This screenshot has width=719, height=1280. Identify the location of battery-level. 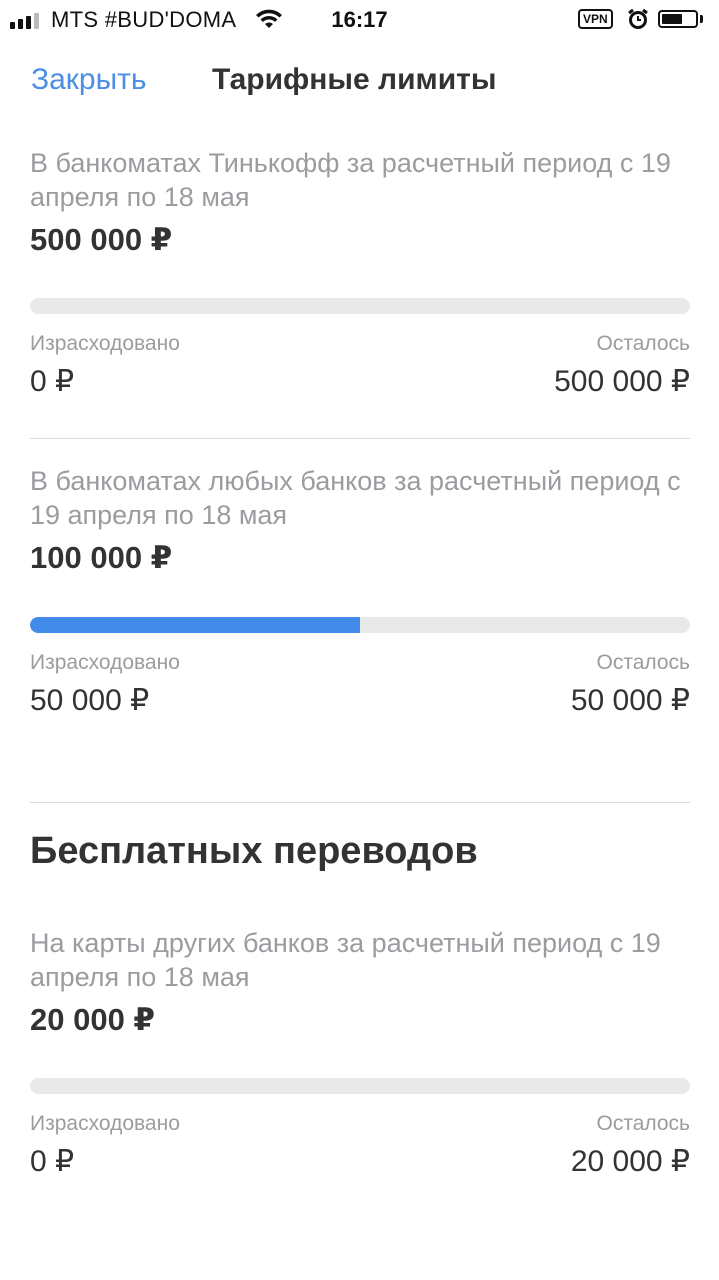
(672, 19).